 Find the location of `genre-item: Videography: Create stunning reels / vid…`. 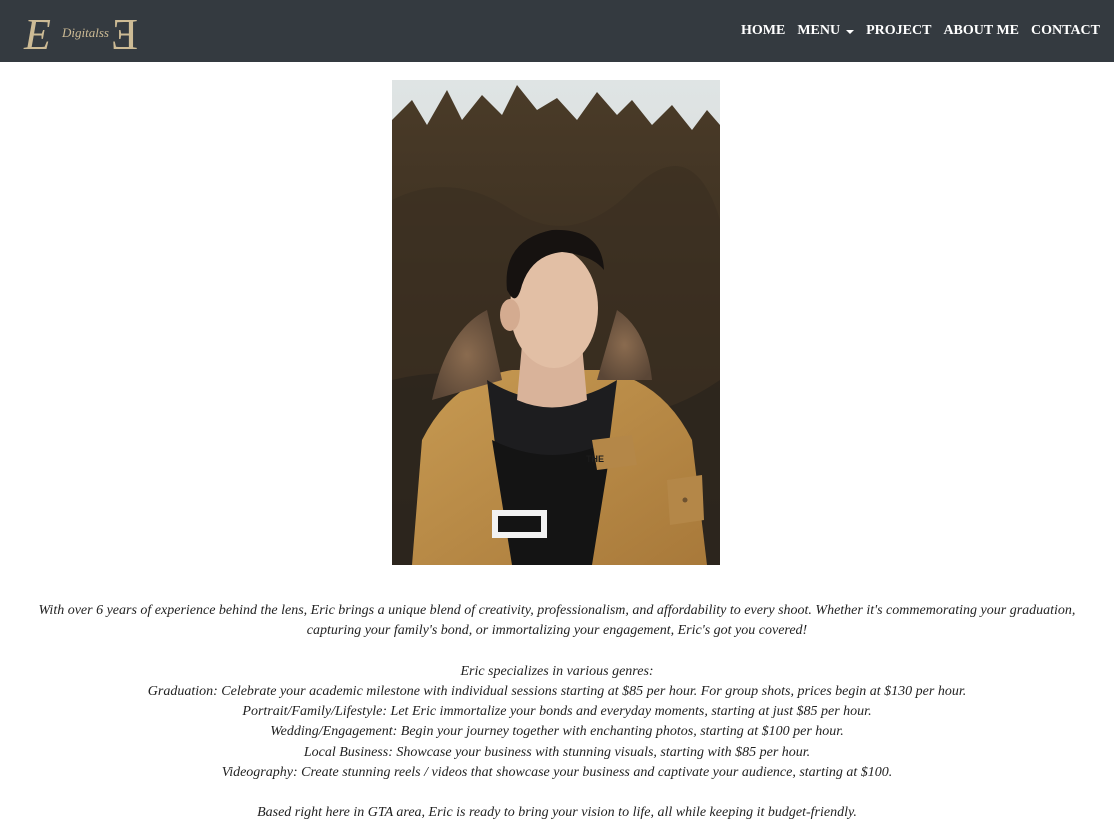

genre-item: Videography: Create stunning reels / vid… is located at coordinates (557, 773).